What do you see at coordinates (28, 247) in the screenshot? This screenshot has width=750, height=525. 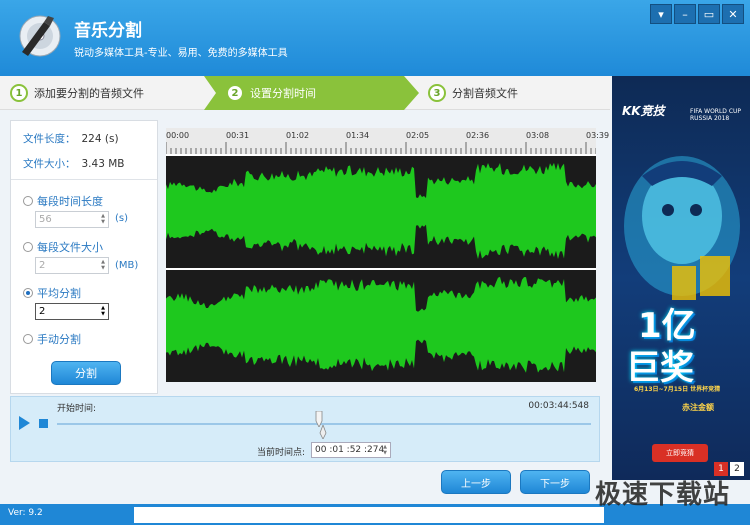 I see `radio-by-size` at bounding box center [28, 247].